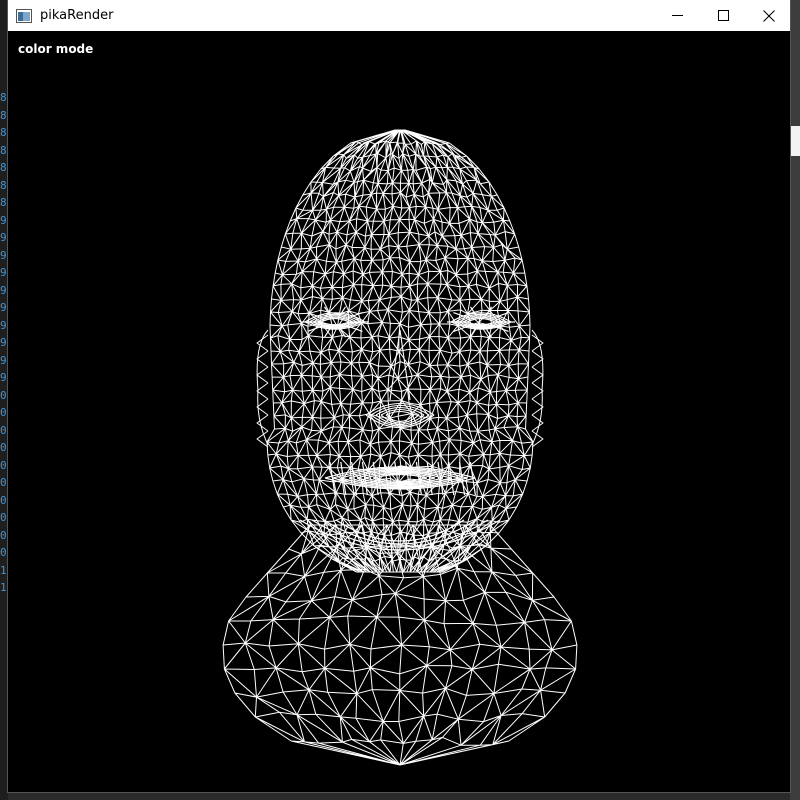  I want to click on background-line-number: 83, so click(4, 97).